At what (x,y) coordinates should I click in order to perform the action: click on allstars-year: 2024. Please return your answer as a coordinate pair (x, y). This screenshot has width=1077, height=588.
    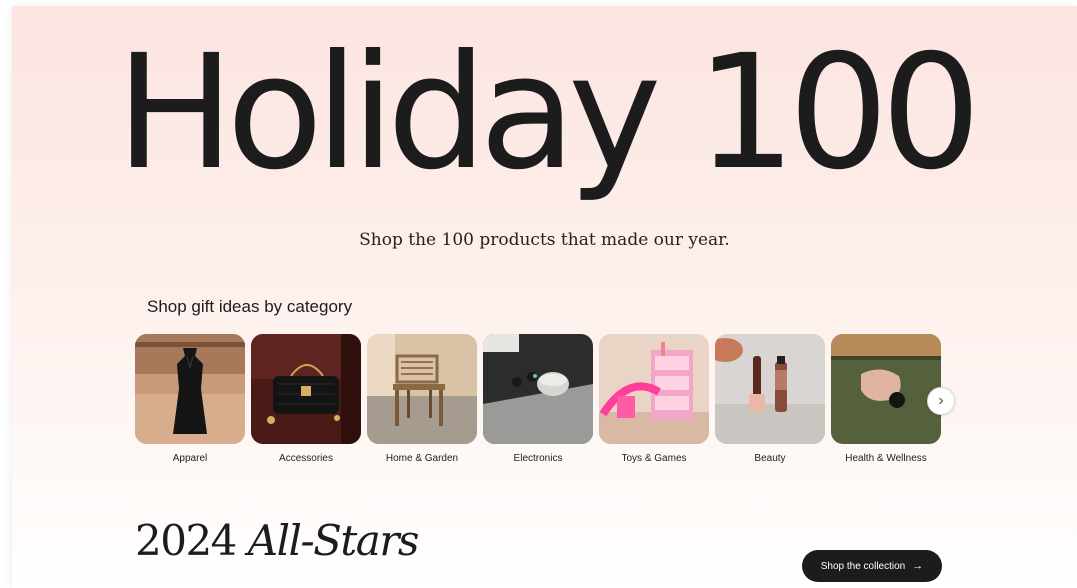
    Looking at the image, I should click on (186, 540).